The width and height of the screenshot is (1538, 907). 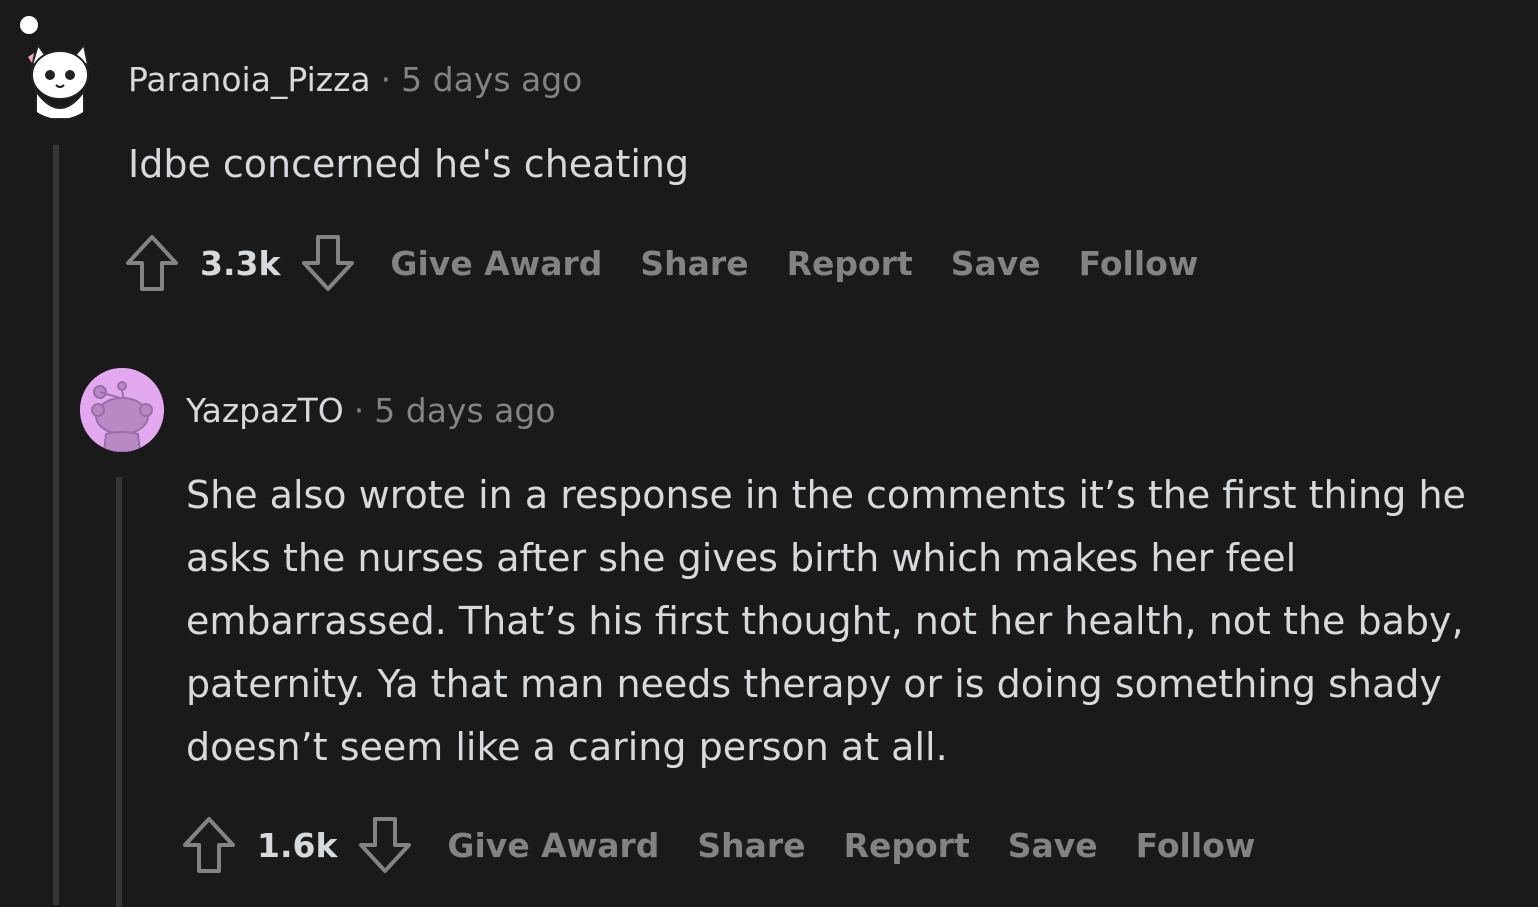 What do you see at coordinates (240, 263) in the screenshot?
I see `vote-score: 3.3k` at bounding box center [240, 263].